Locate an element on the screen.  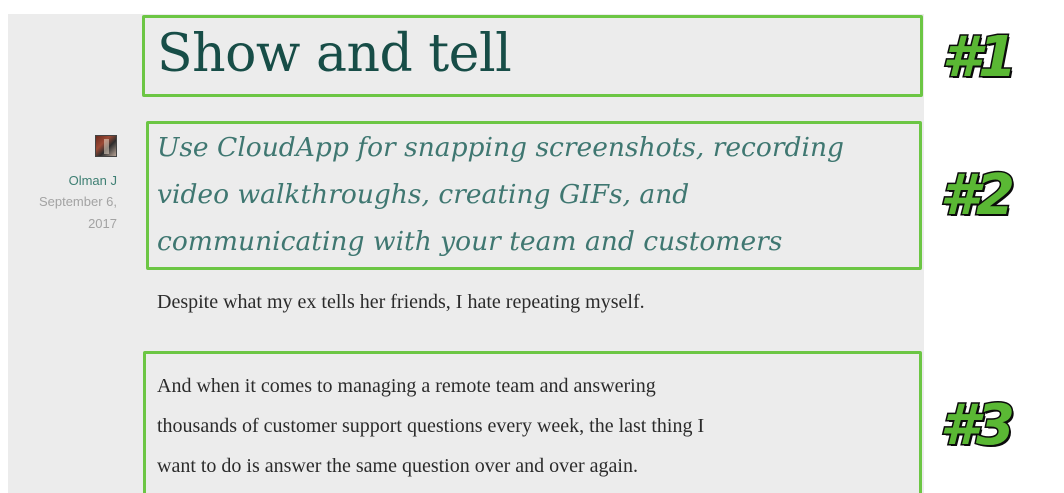
author-avatar is located at coordinates (106, 146).